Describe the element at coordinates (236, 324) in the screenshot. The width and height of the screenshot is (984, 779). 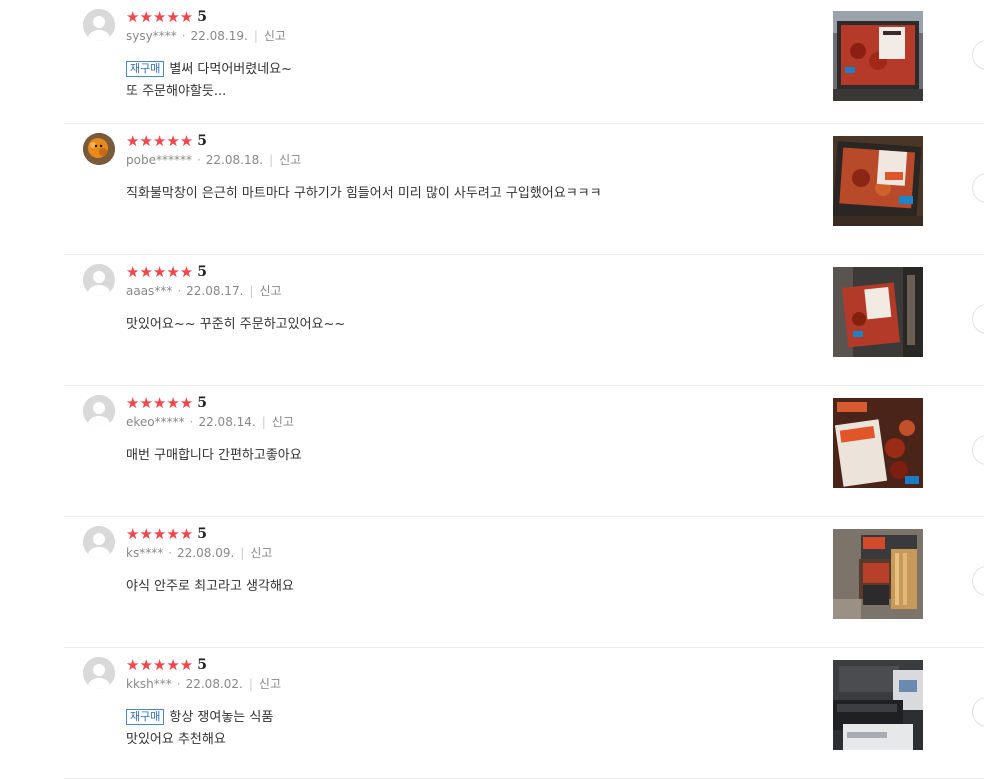
I see `review-text-line: 맛있어요~~ 꾸준히 주문하고있어요~~` at that location.